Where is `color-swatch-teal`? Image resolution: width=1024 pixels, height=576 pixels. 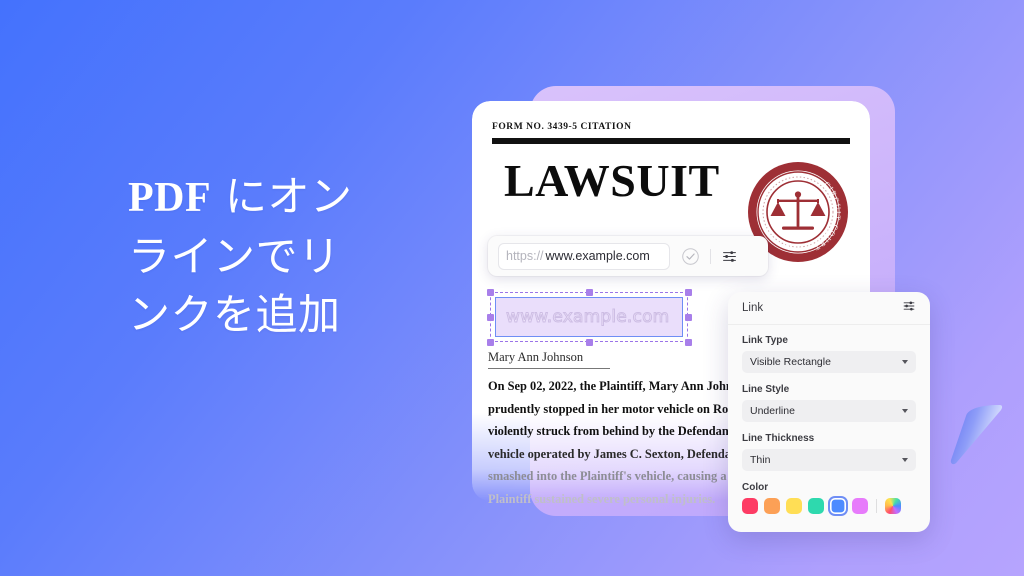
color-swatch-teal is located at coordinates (816, 506).